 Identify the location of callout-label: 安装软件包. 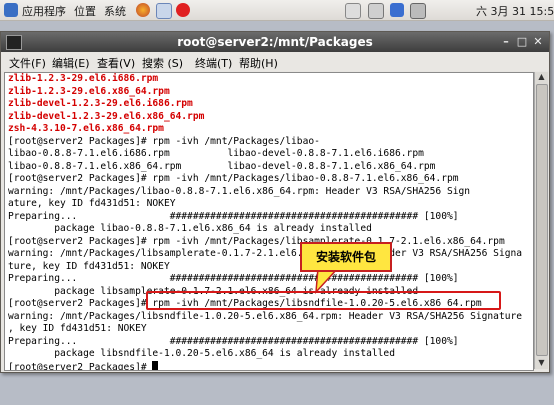
(346, 257).